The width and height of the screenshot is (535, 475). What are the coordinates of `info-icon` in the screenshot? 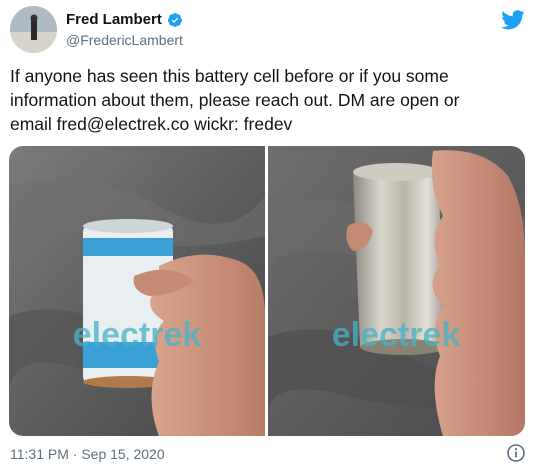 It's located at (516, 453).